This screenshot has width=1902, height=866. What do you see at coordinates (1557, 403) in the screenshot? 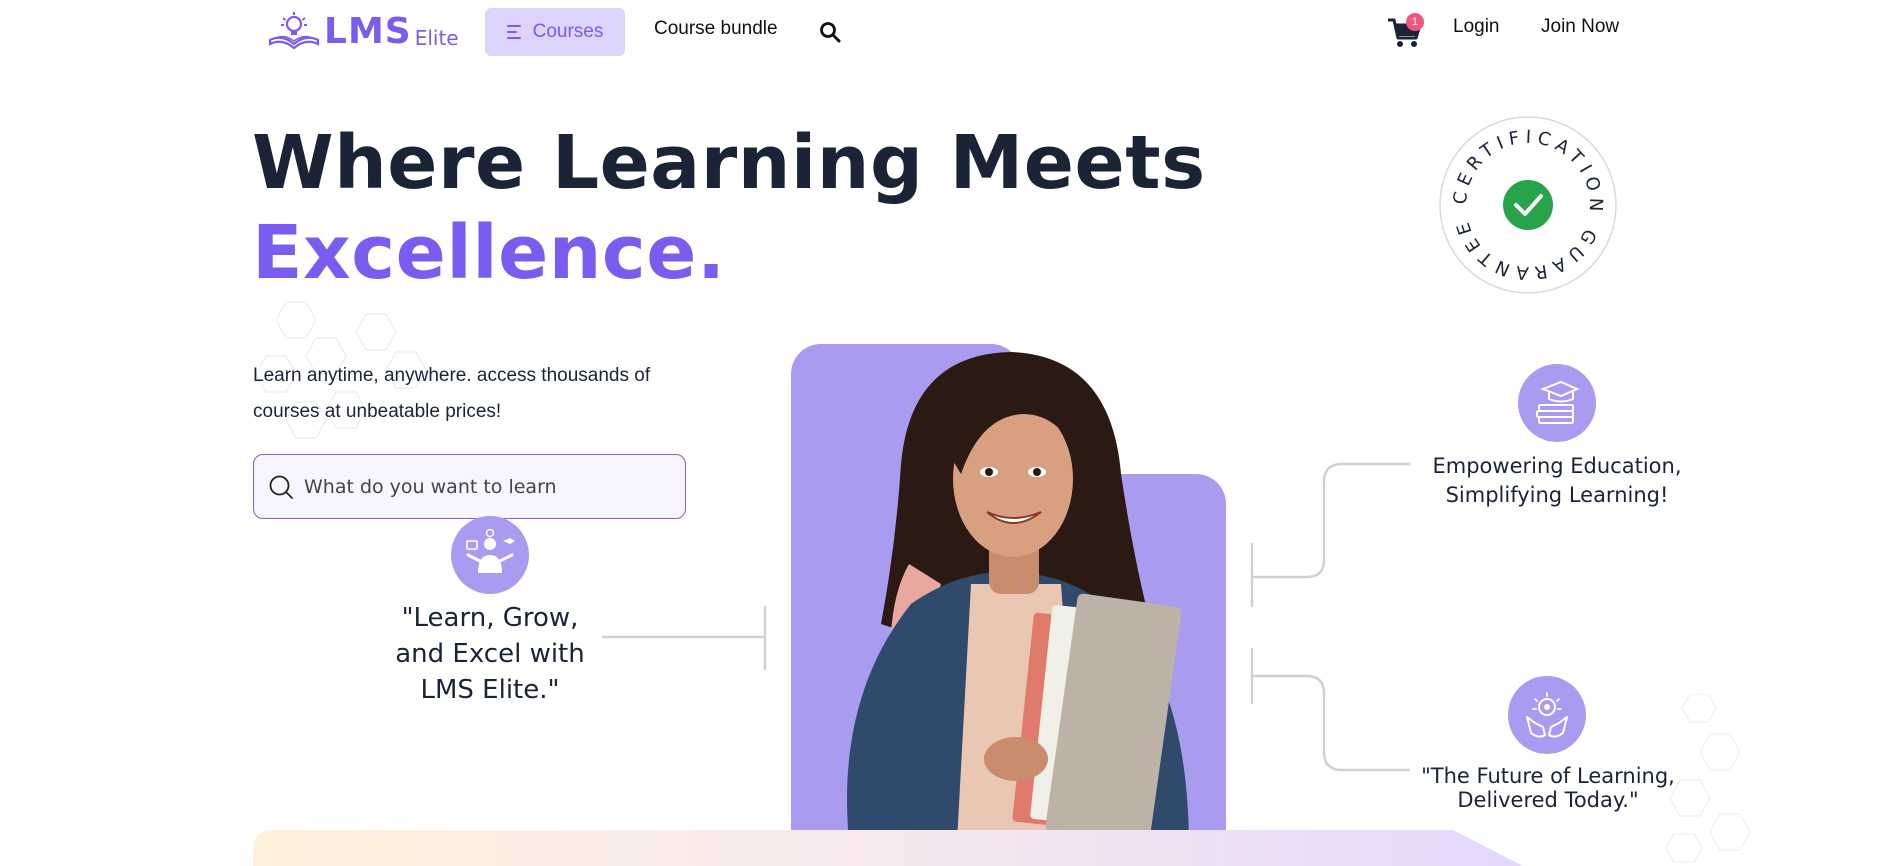
I see `graduation-books-icon` at bounding box center [1557, 403].